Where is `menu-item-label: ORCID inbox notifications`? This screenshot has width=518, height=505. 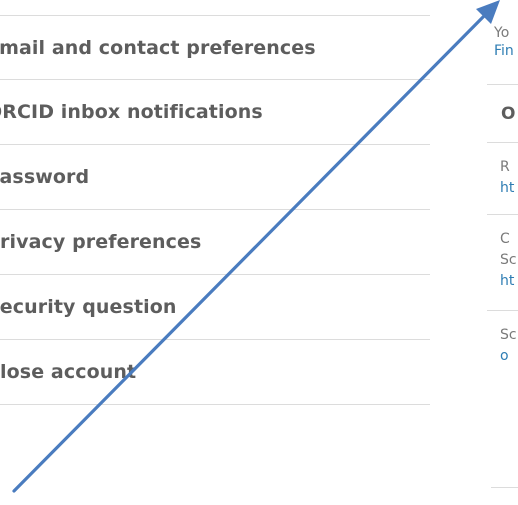 menu-item-label: ORCID inbox notifications is located at coordinates (131, 112).